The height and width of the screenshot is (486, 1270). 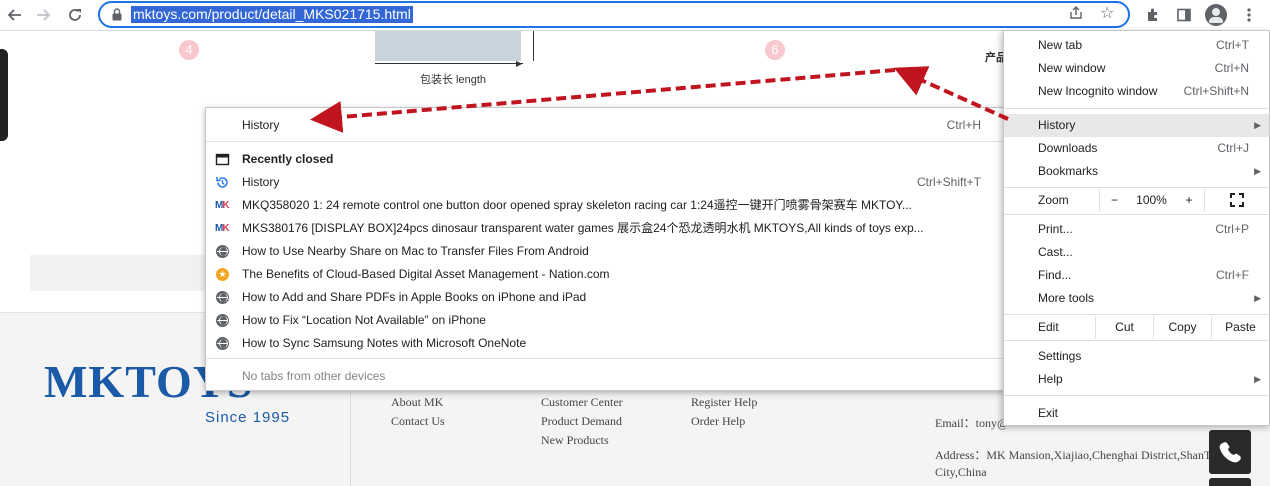 I want to click on menu-edit: Edit Cut Copy Paste, so click(x=1136, y=327).